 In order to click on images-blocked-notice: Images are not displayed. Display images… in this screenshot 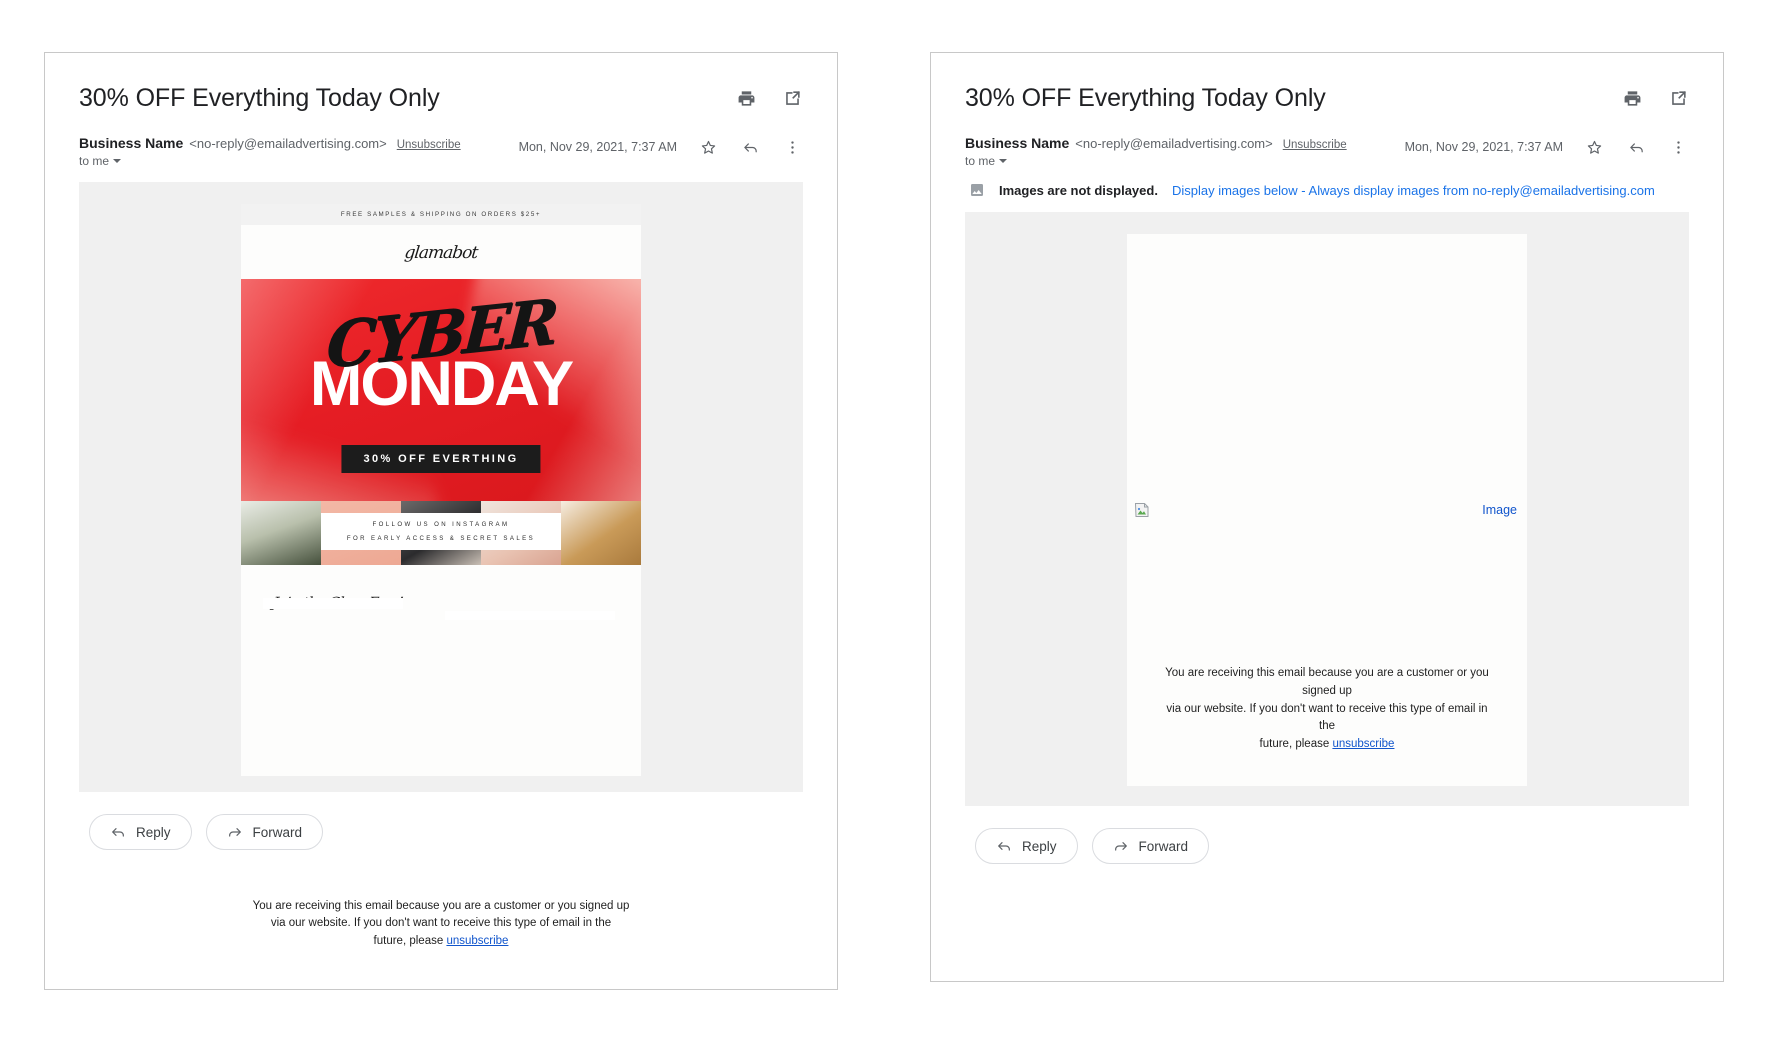, I will do `click(1327, 190)`.